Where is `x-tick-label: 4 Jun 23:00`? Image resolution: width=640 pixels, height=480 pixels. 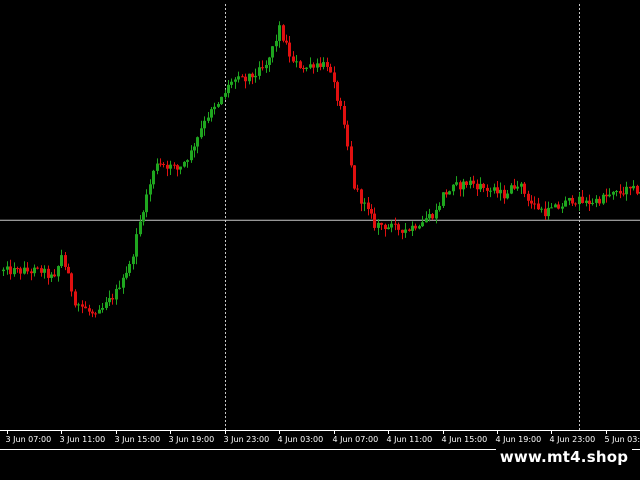 x-tick-label: 4 Jun 23:00 is located at coordinates (573, 439).